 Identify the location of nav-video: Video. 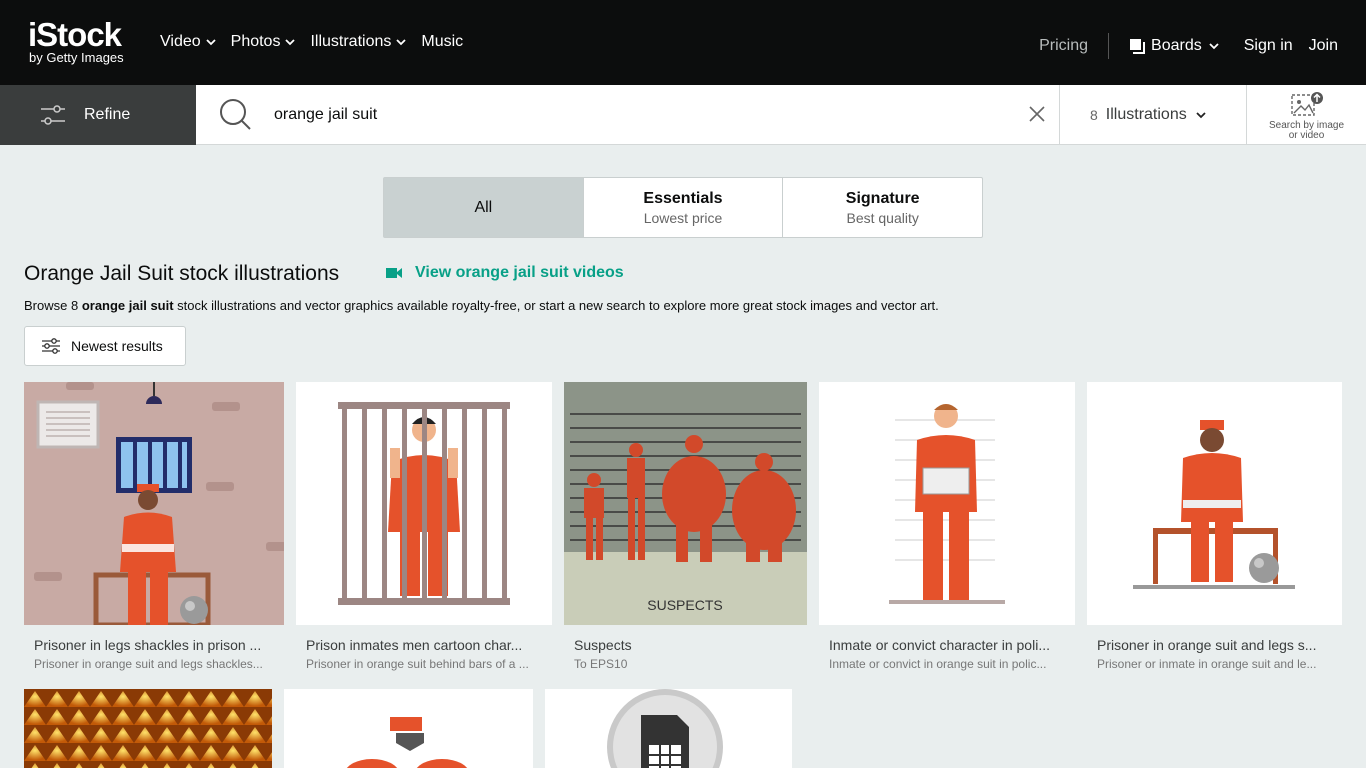
(188, 42).